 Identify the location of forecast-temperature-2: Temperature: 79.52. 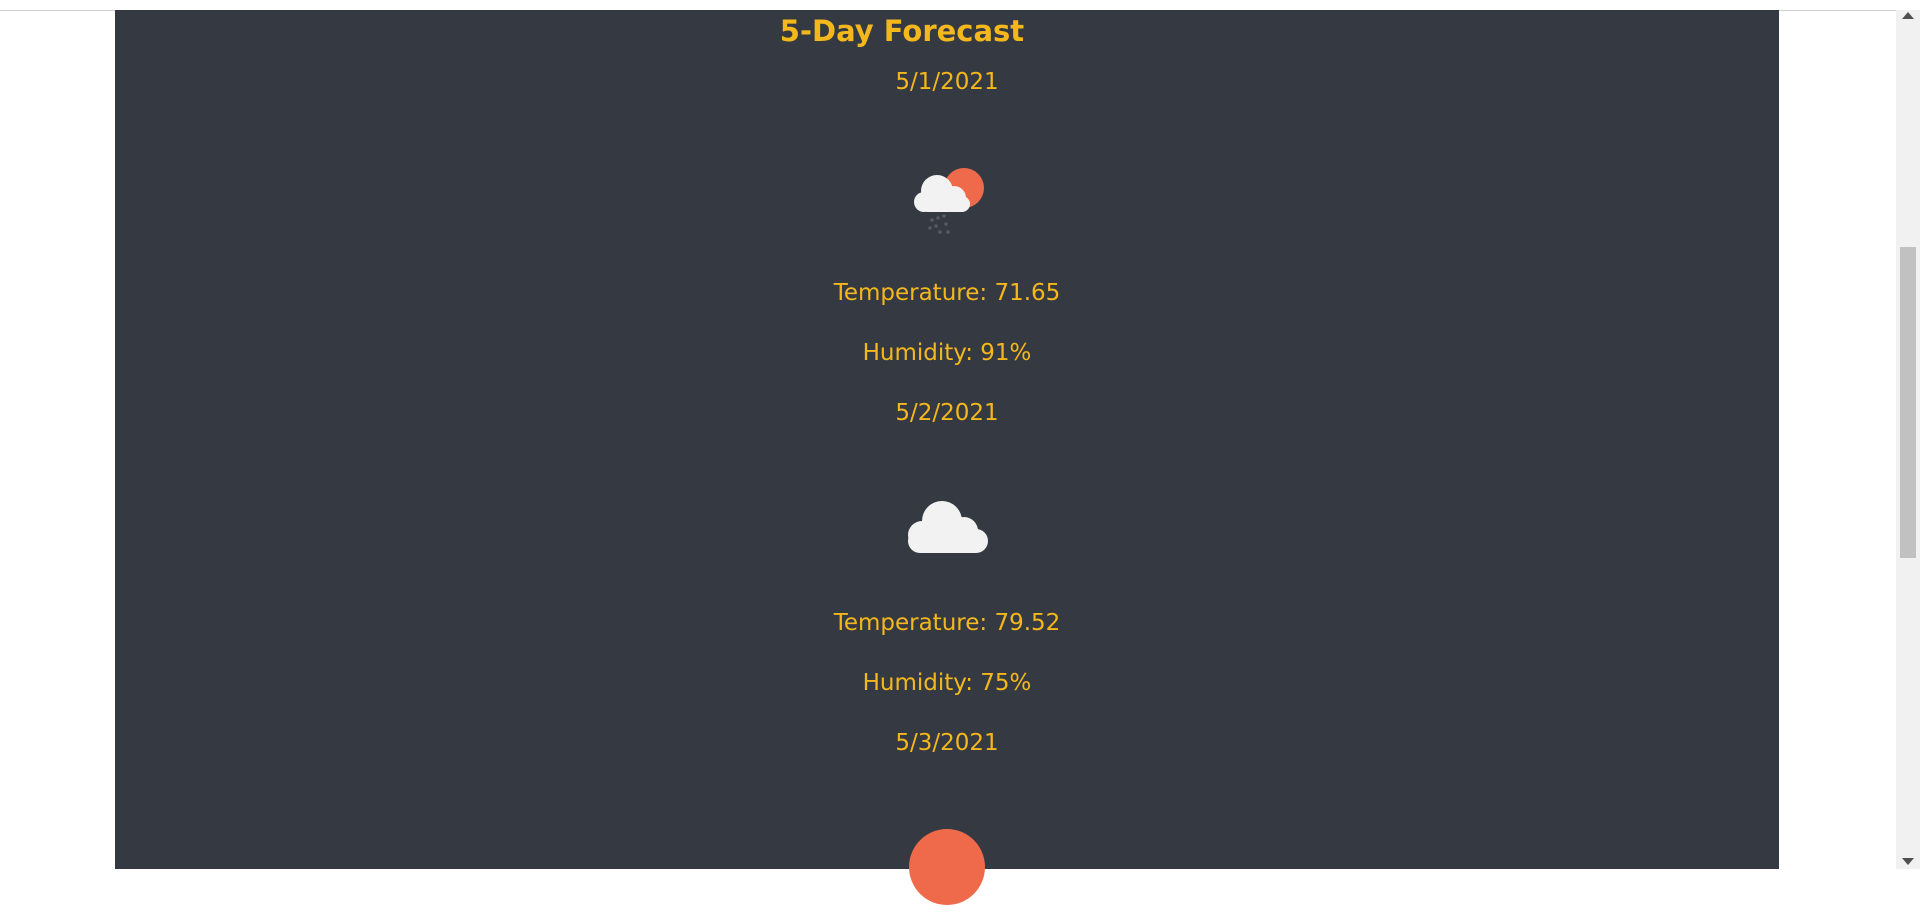
(947, 623).